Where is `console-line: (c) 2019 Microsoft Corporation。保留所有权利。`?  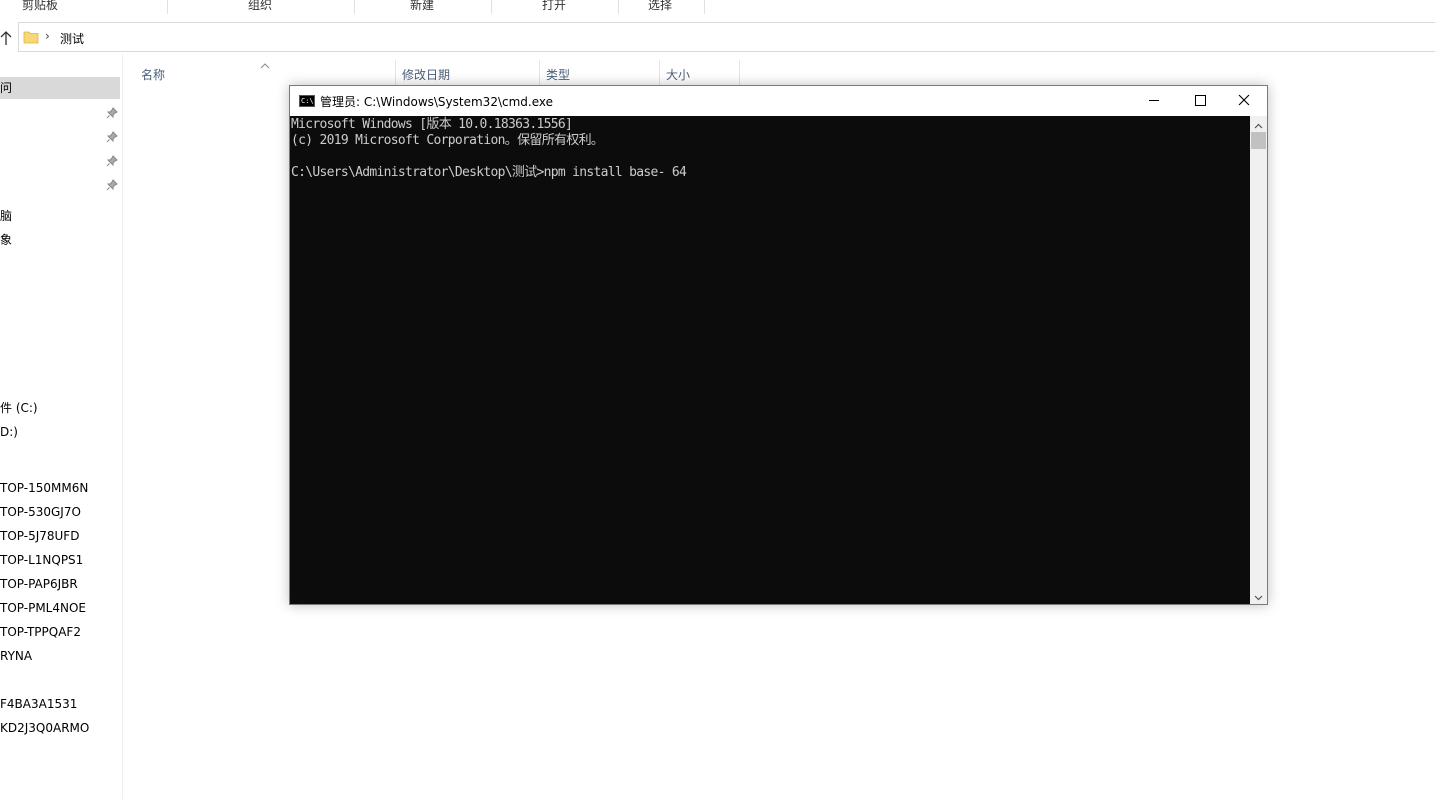 console-line: (c) 2019 Microsoft Corporation。保留所有权利。 is located at coordinates (447, 140).